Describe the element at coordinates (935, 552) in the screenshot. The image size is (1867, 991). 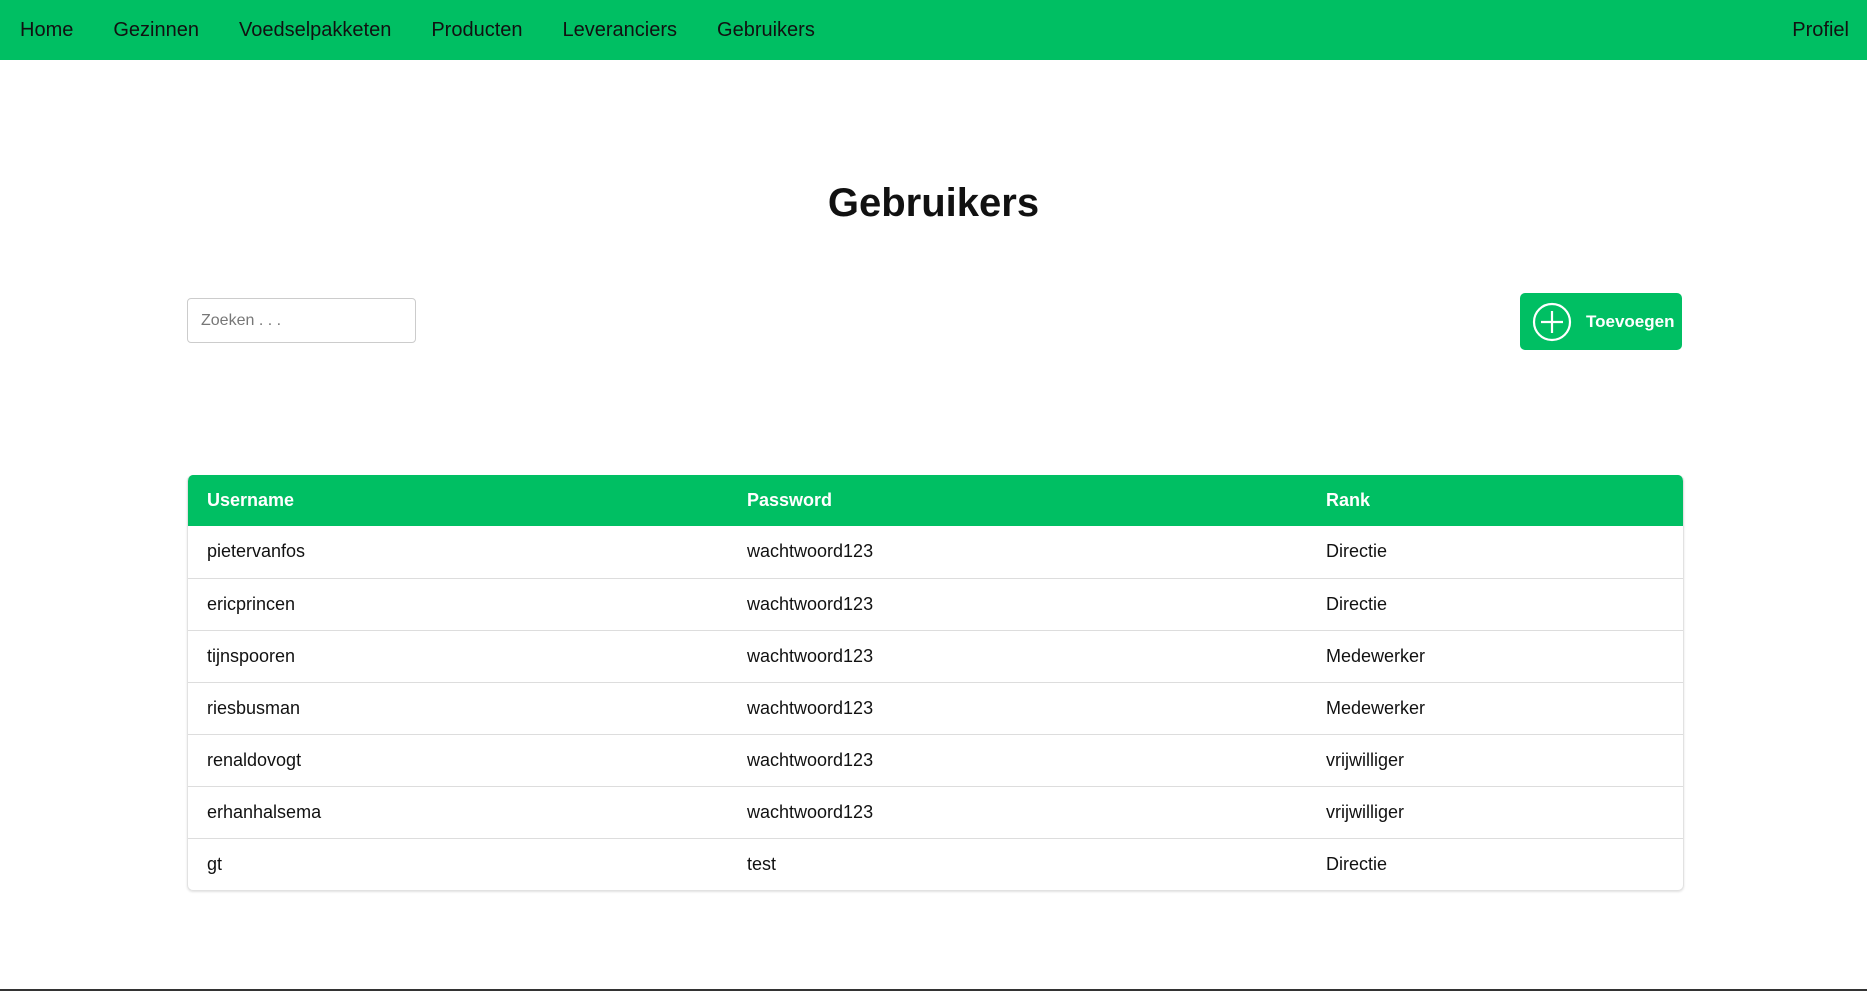
I see `table-row: pietervanfos wachtwoord123 Directie` at that location.